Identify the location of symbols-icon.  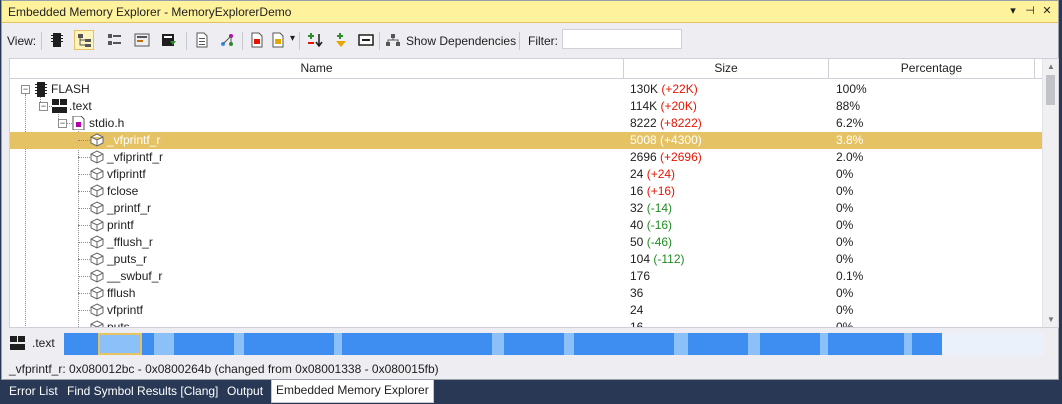
(169, 40).